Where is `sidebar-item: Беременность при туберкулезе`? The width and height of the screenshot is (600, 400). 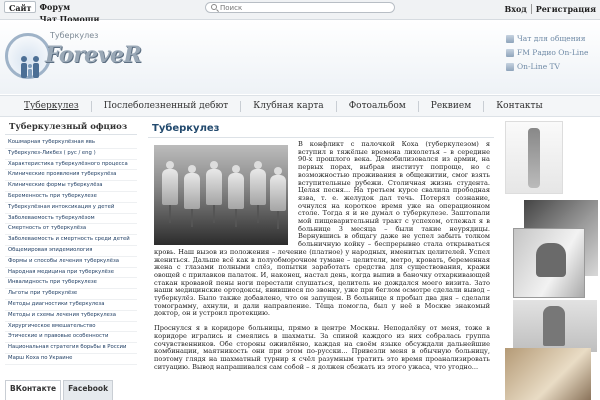 sidebar-item: Беременность при туберкулезе is located at coordinates (71, 197).